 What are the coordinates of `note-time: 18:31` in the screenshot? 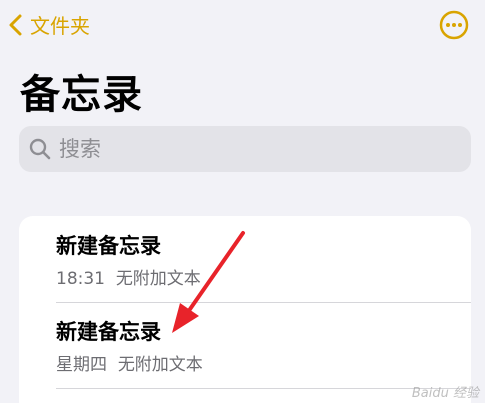 It's located at (80, 279).